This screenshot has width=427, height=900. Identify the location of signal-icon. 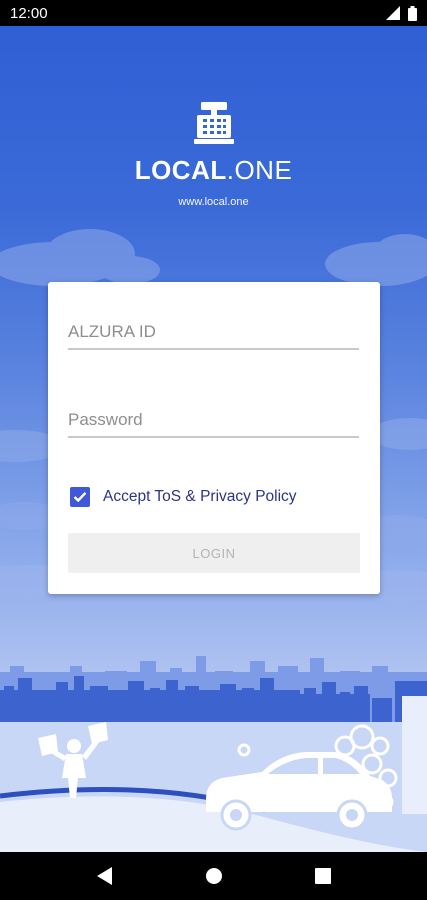
(393, 13).